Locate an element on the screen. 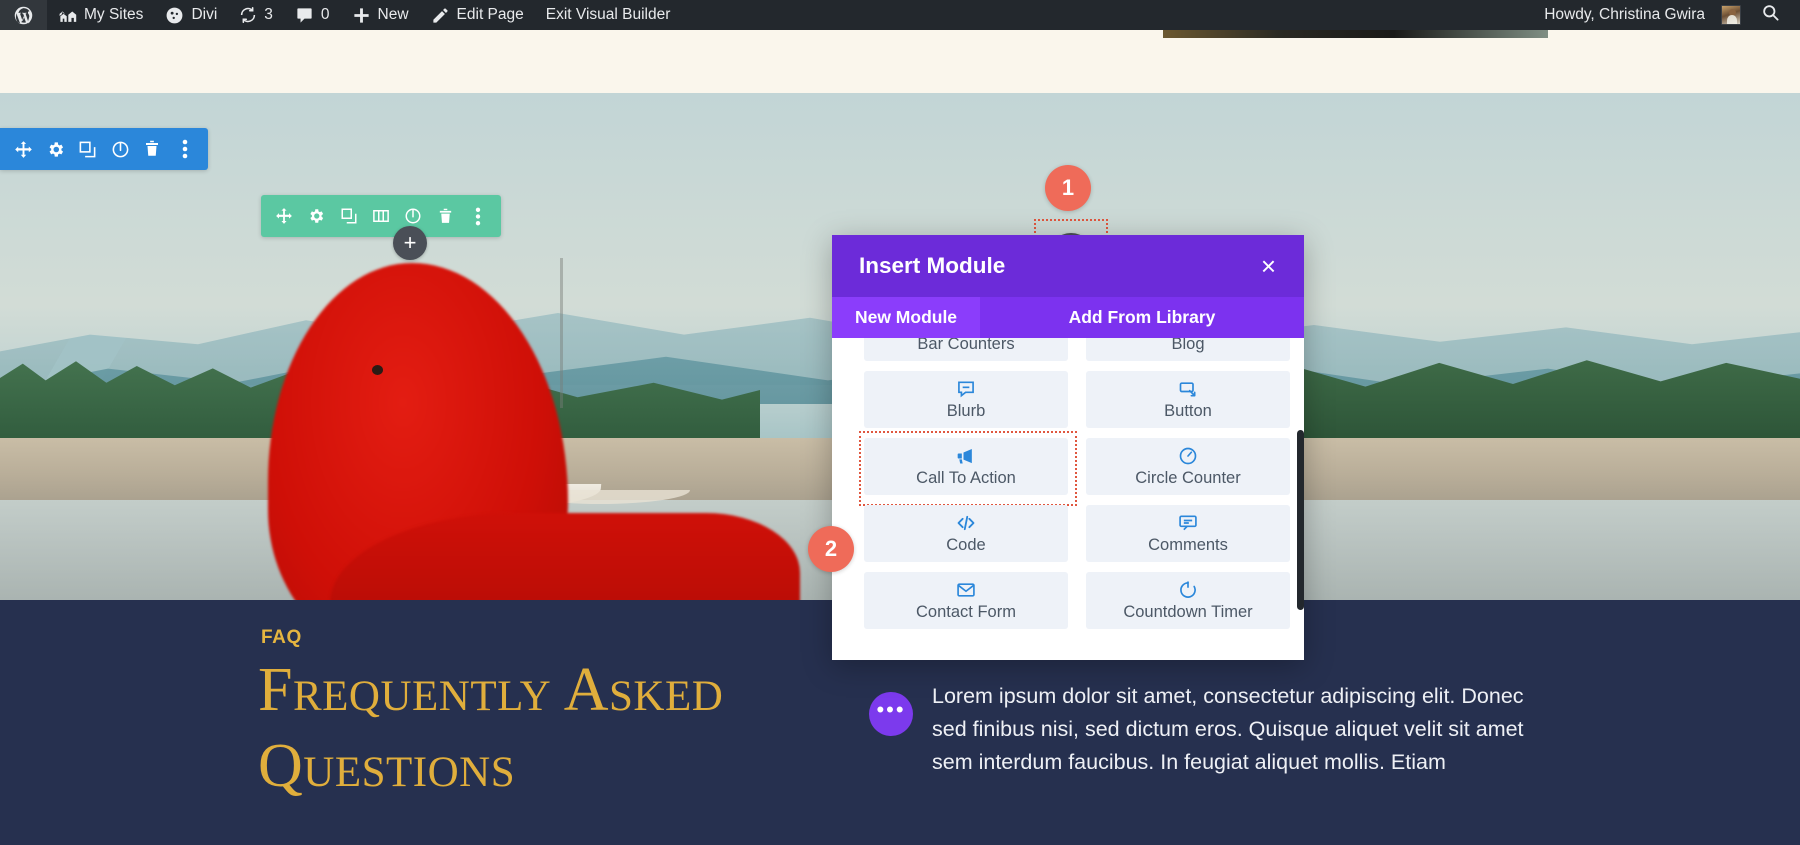 Image resolution: width=1800 pixels, height=845 pixels. module-card-contact-form: Contact Form is located at coordinates (966, 600).